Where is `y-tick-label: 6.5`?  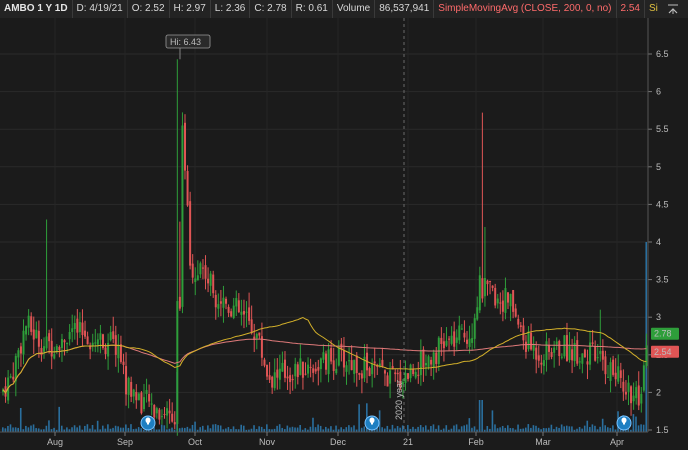 y-tick-label: 6.5 is located at coordinates (662, 54).